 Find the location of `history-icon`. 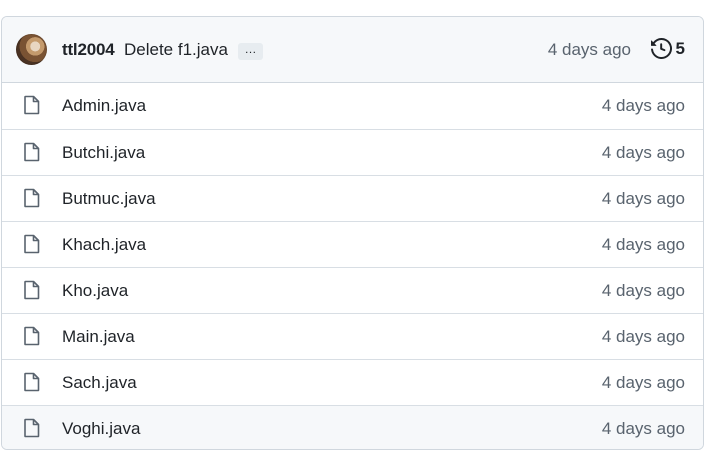

history-icon is located at coordinates (661, 48).